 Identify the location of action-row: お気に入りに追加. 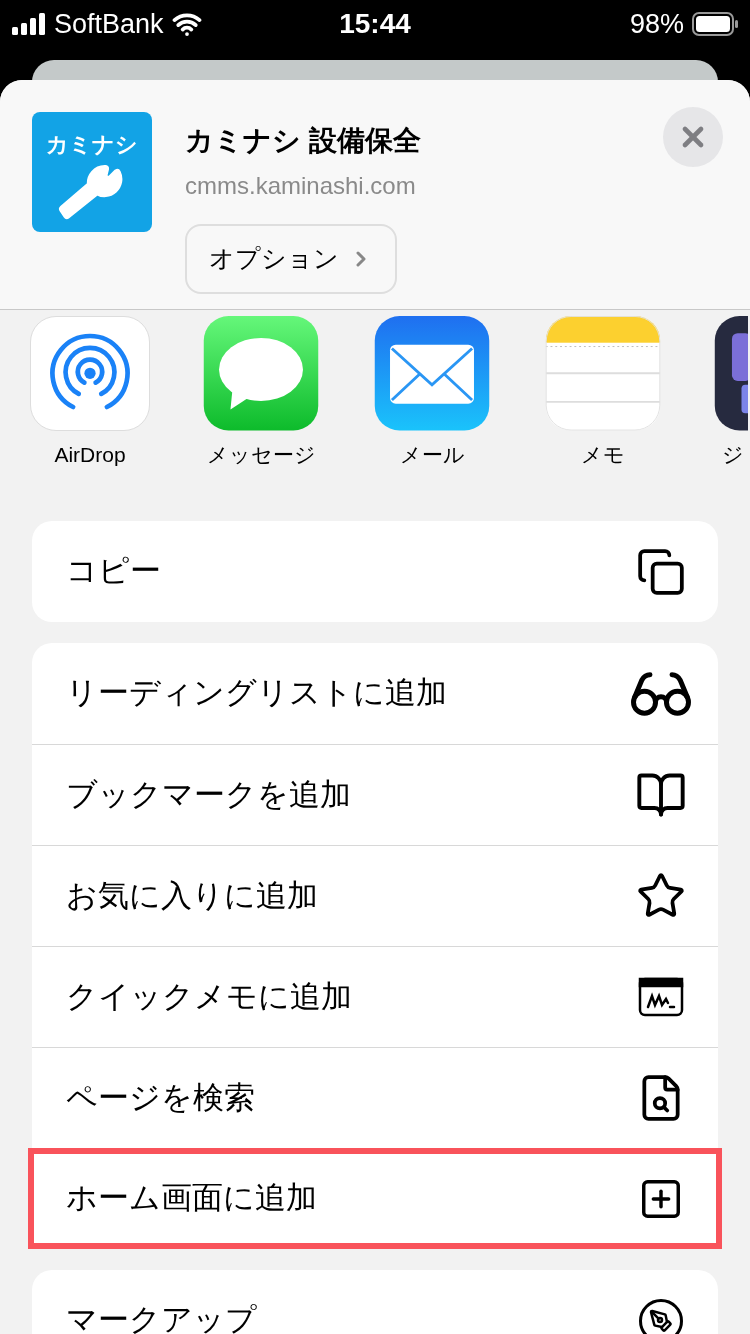
(375, 895).